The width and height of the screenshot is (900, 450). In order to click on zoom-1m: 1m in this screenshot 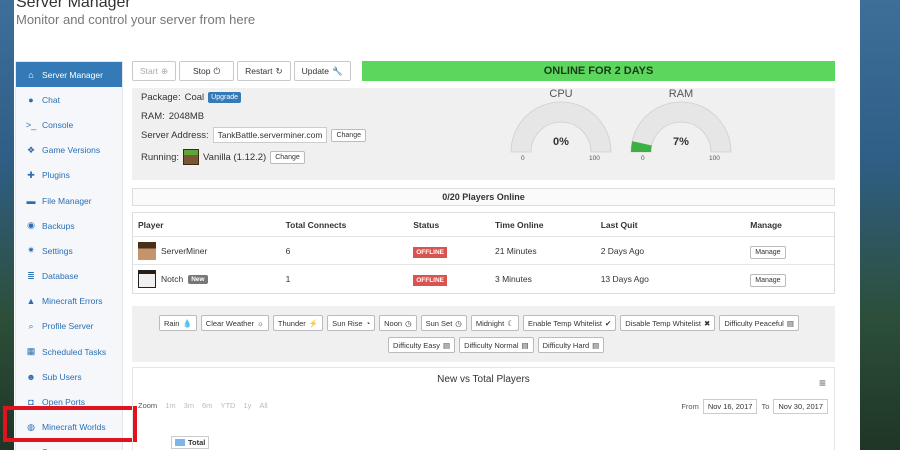, I will do `click(170, 405)`.